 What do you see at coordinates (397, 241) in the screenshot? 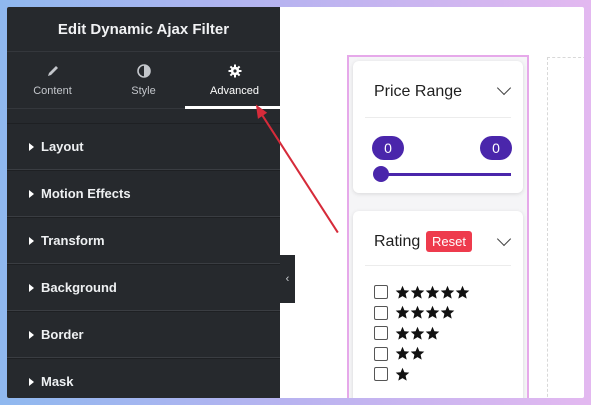
I see `rating-title: Rating` at bounding box center [397, 241].